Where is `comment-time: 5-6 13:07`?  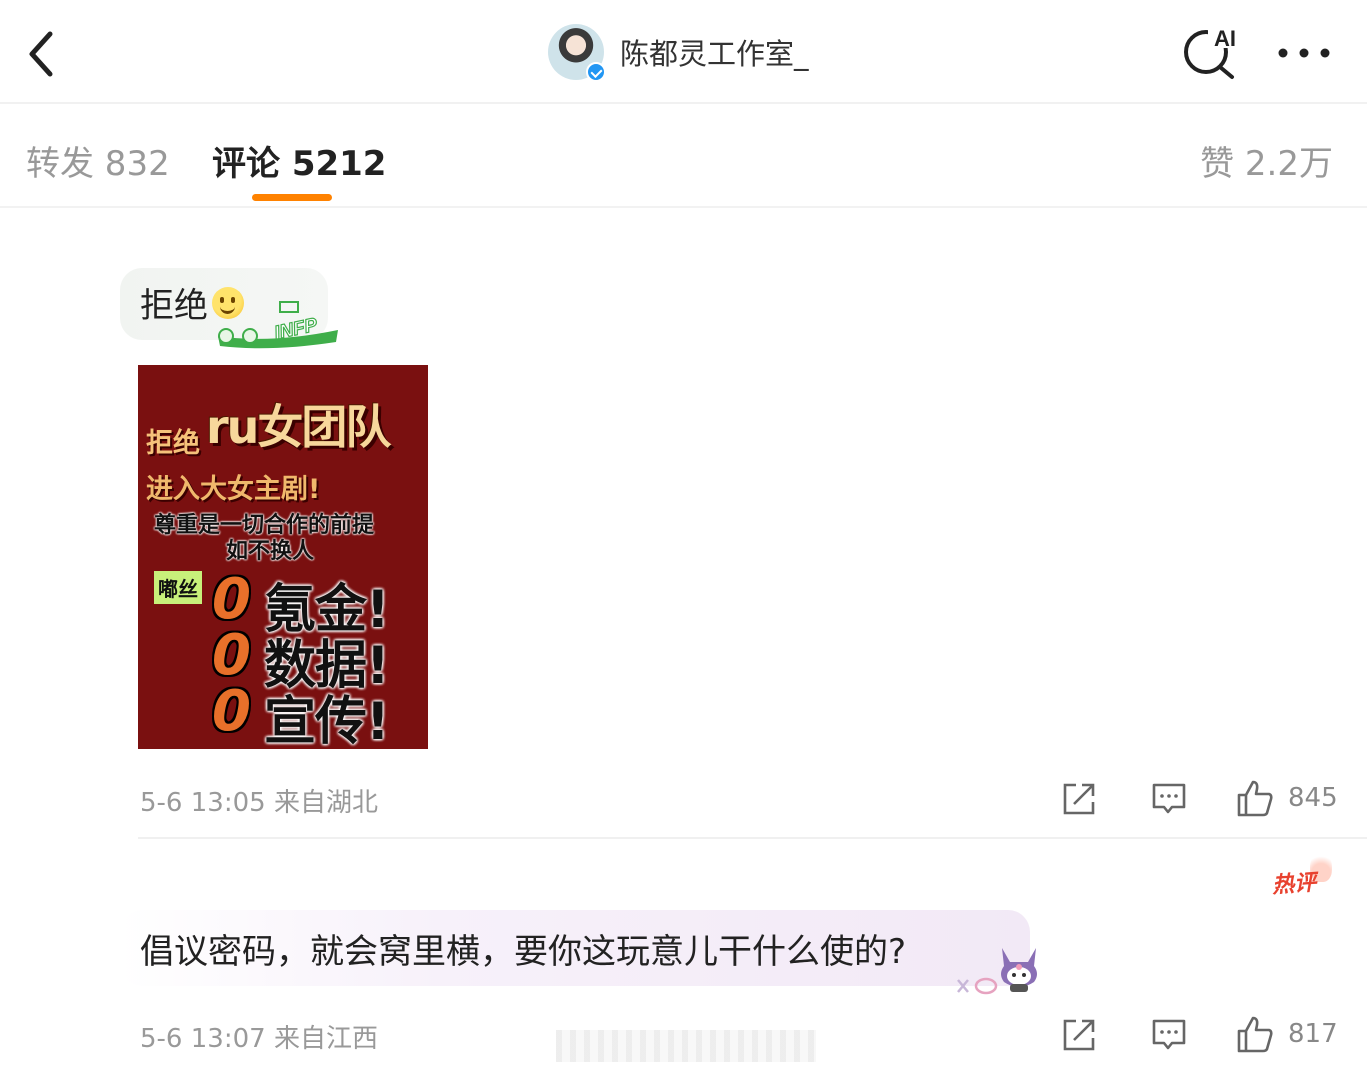 comment-time: 5-6 13:07 is located at coordinates (203, 1039).